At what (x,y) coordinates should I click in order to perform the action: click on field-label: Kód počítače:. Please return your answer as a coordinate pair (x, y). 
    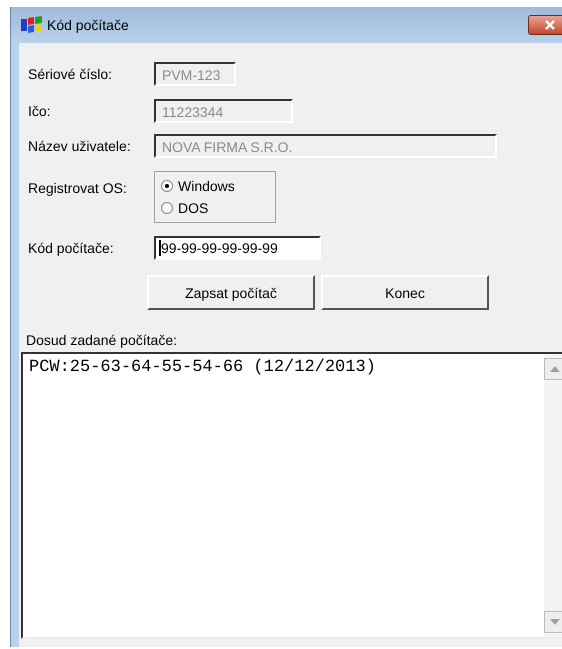
    Looking at the image, I should click on (71, 248).